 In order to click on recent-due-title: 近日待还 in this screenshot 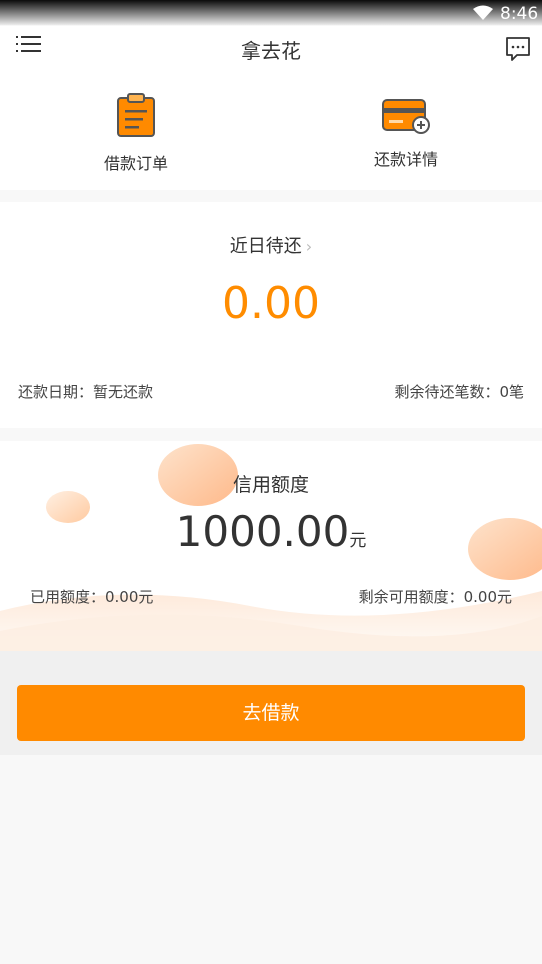, I will do `click(265, 246)`.